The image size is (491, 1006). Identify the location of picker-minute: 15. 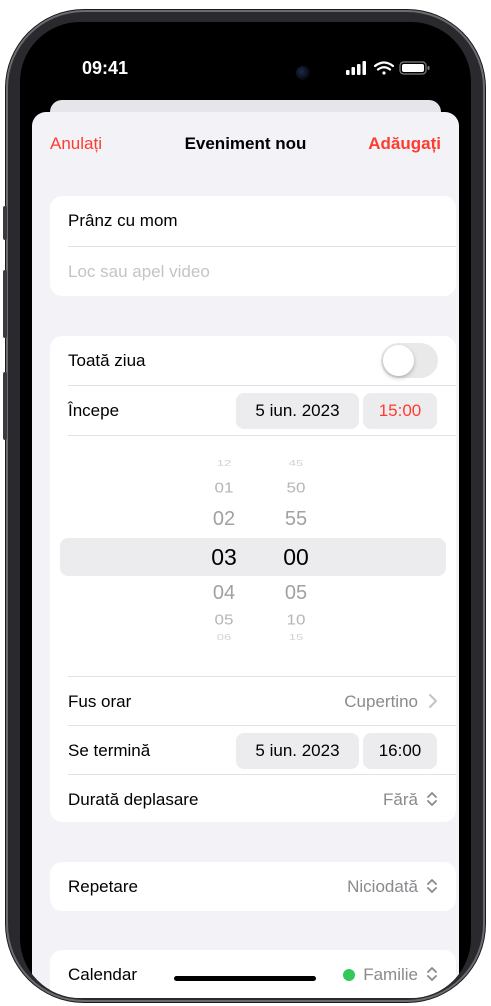
(296, 637).